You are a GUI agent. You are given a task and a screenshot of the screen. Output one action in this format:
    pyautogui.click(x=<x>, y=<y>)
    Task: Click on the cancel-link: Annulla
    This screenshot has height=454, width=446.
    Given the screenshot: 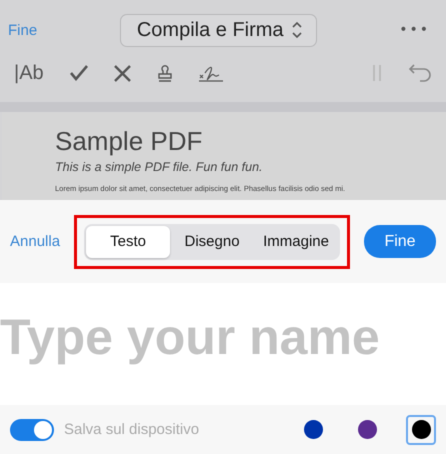 What is the action you would take?
    pyautogui.click(x=35, y=241)
    